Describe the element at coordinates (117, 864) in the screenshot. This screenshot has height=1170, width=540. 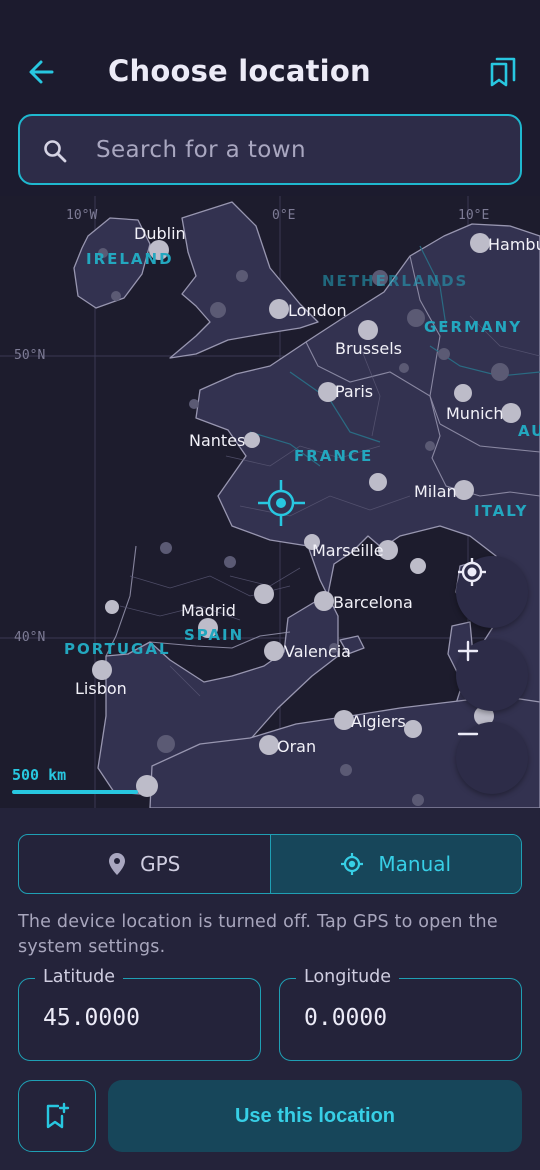
I see `location-pin-icon` at that location.